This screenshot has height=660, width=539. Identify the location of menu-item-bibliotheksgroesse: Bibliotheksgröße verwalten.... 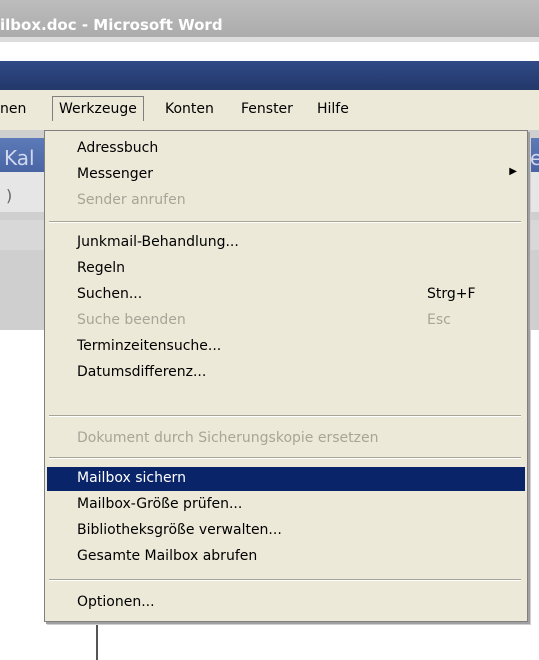
(286, 531).